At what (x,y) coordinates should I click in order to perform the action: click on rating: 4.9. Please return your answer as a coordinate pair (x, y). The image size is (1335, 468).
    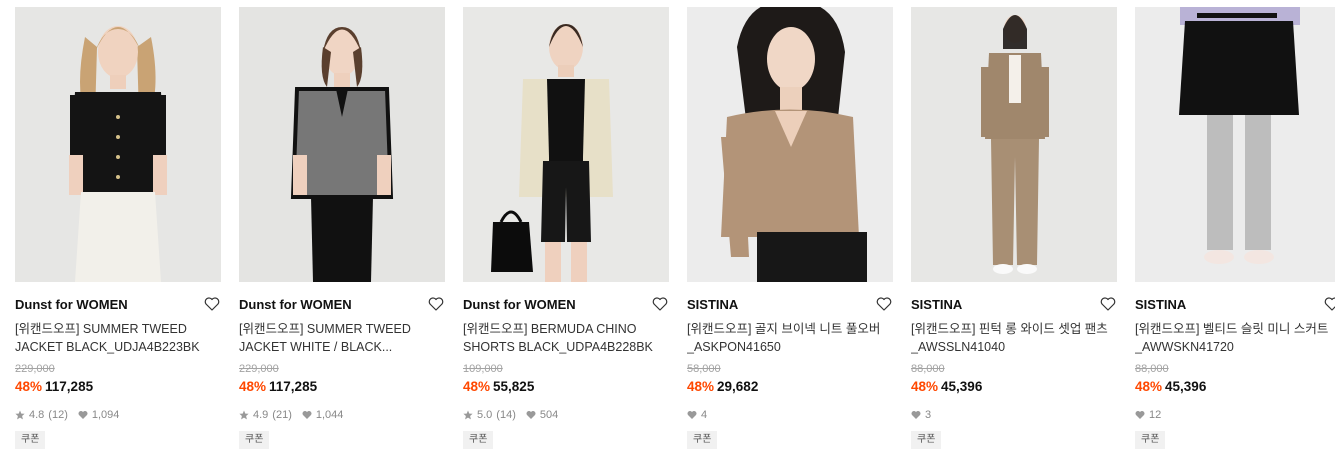
    Looking at the image, I should click on (261, 415).